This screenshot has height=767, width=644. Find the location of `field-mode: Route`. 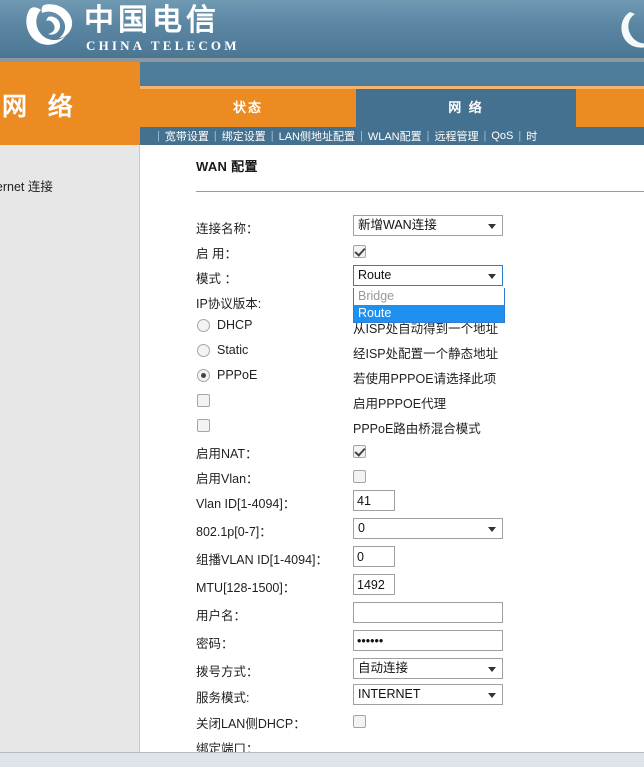

field-mode: Route is located at coordinates (428, 275).